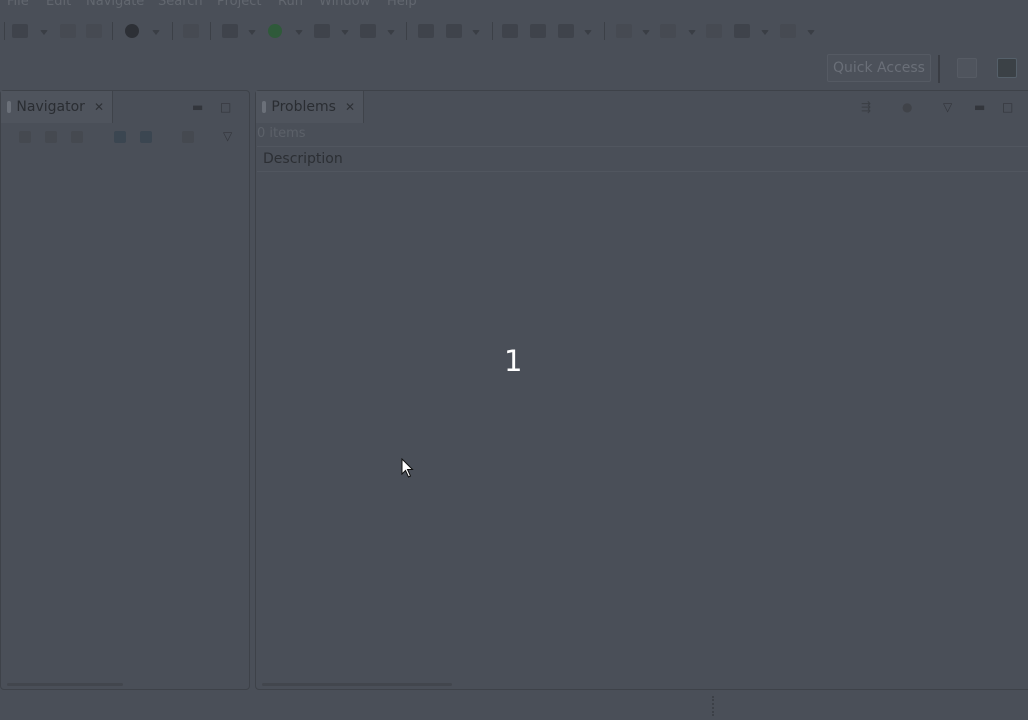  What do you see at coordinates (426, 31) in the screenshot?
I see `new-package-icon` at bounding box center [426, 31].